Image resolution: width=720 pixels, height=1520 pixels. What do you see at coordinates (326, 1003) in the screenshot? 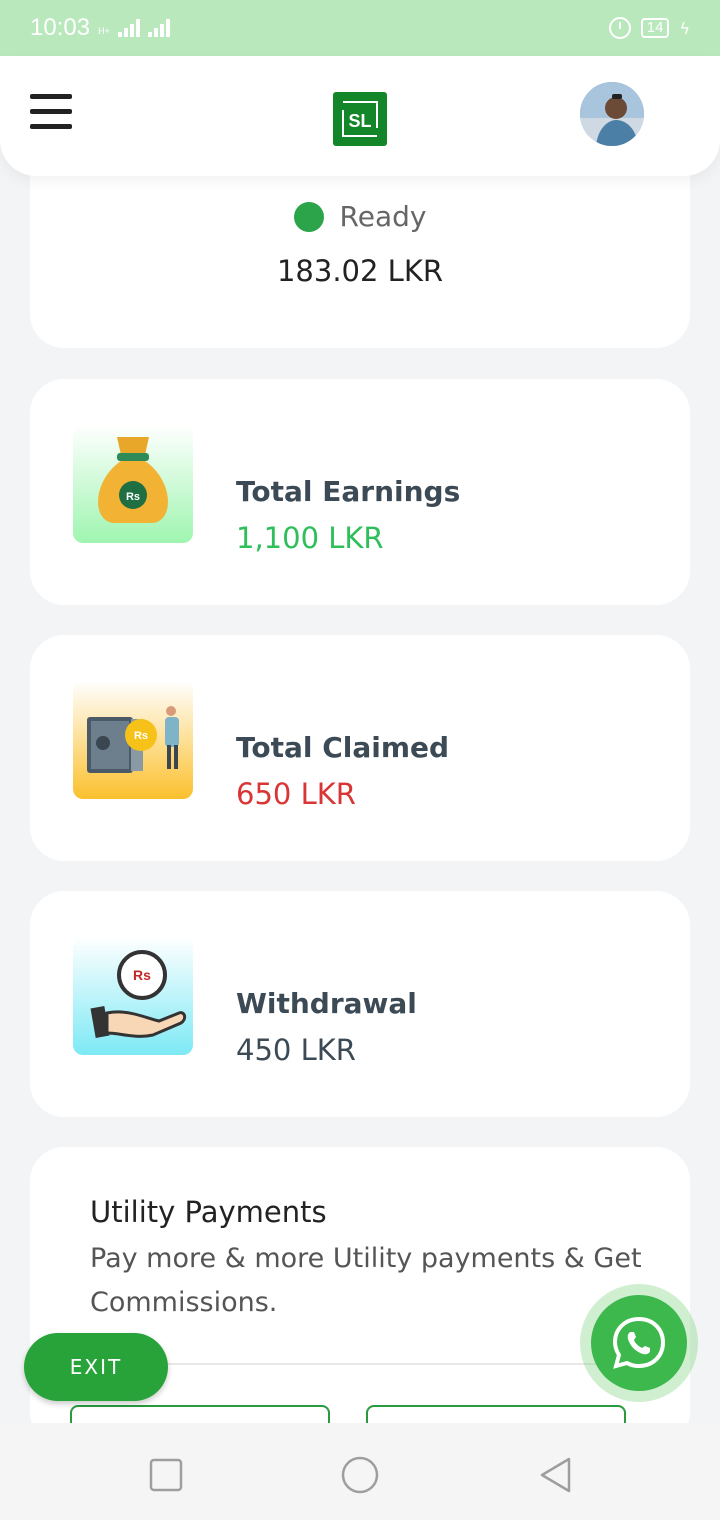
I see `withdrawal-title: Withdrawal` at bounding box center [326, 1003].